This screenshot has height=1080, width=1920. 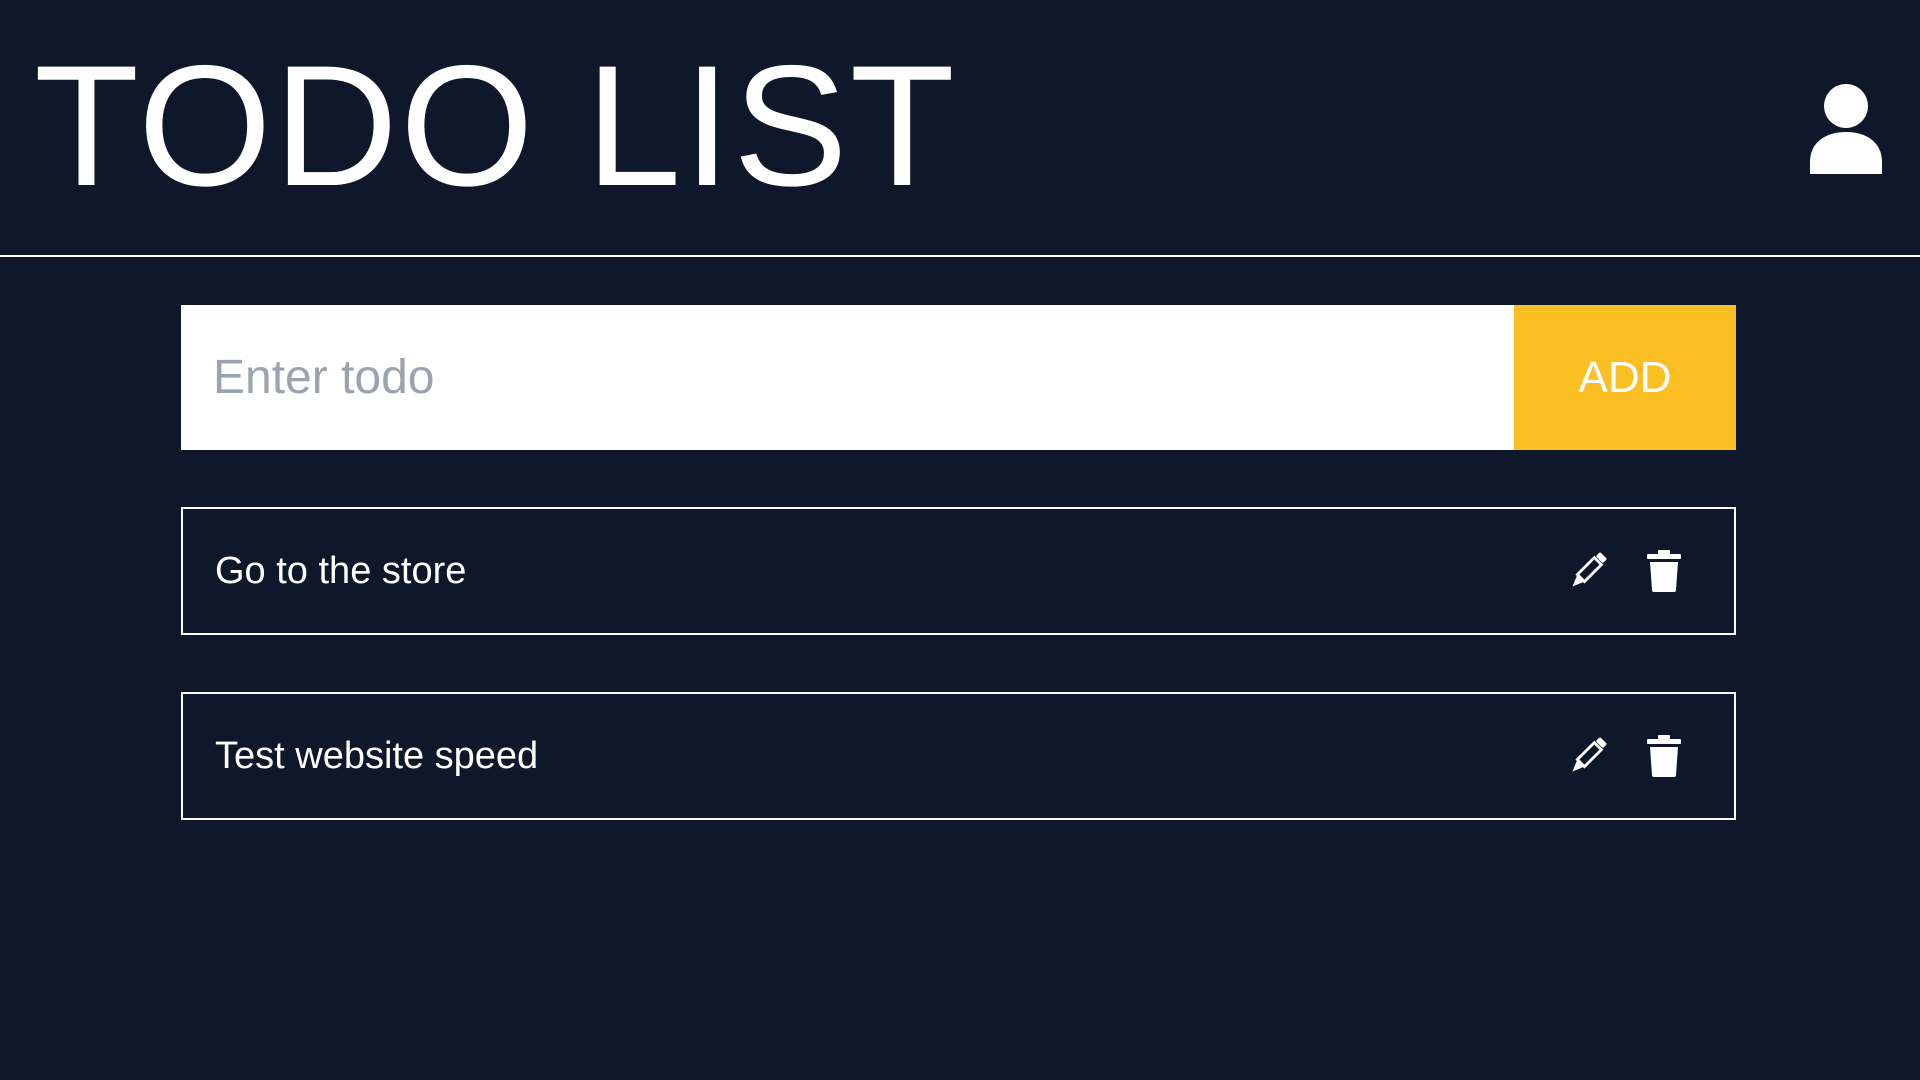 What do you see at coordinates (958, 756) in the screenshot?
I see `todo-item: Test website speed` at bounding box center [958, 756].